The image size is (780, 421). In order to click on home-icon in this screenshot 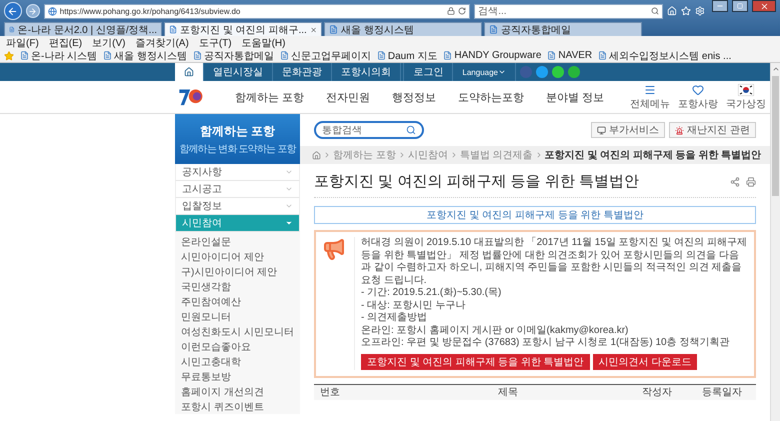, I will do `click(316, 155)`.